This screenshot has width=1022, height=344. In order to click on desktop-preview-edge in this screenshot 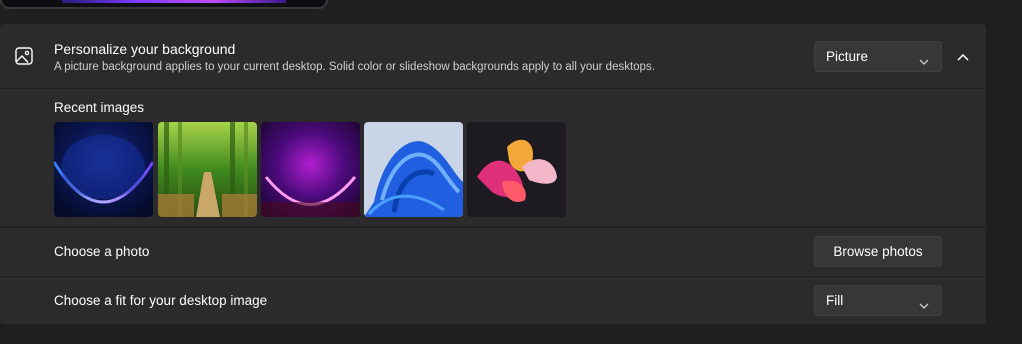, I will do `click(164, 4)`.